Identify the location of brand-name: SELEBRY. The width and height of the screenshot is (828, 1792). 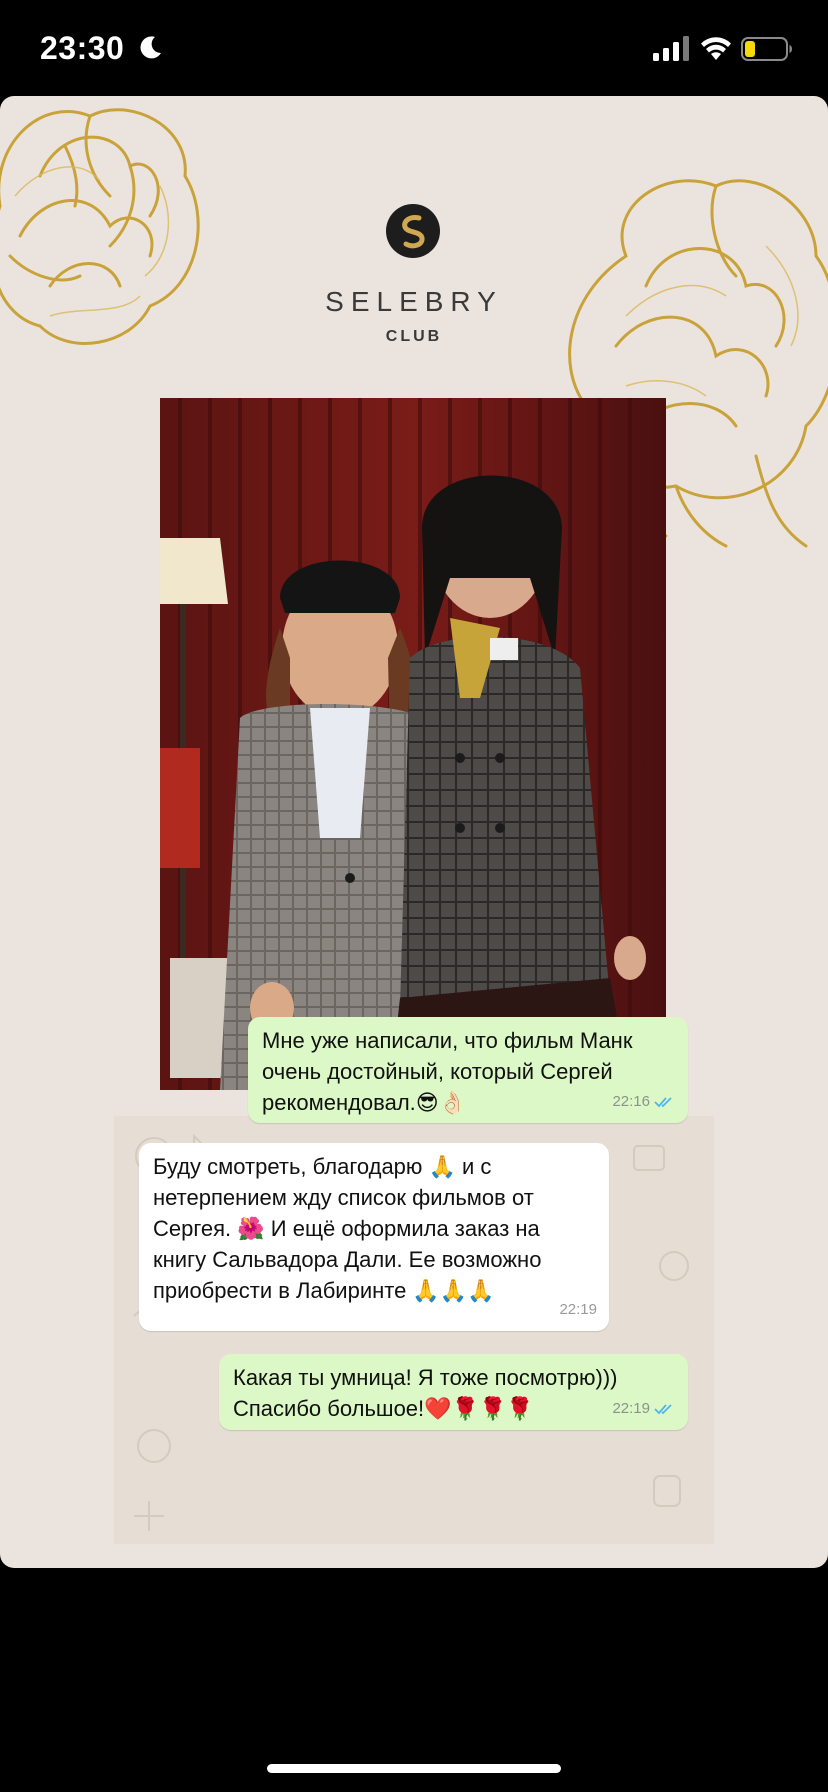
(414, 301).